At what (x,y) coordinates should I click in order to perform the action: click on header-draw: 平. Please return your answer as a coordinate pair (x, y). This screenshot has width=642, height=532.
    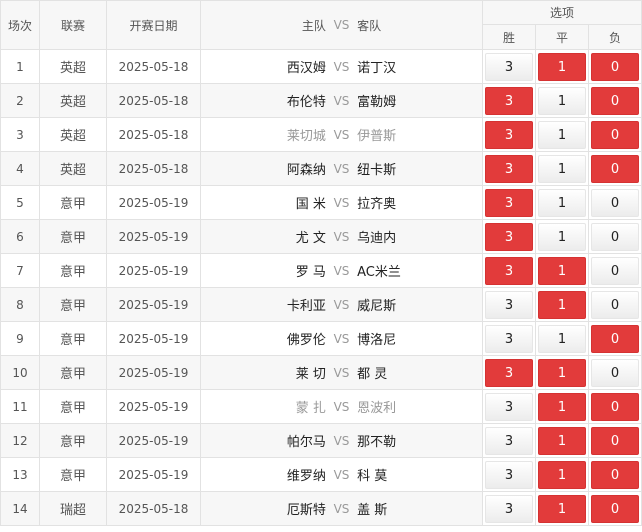
    Looking at the image, I should click on (562, 37).